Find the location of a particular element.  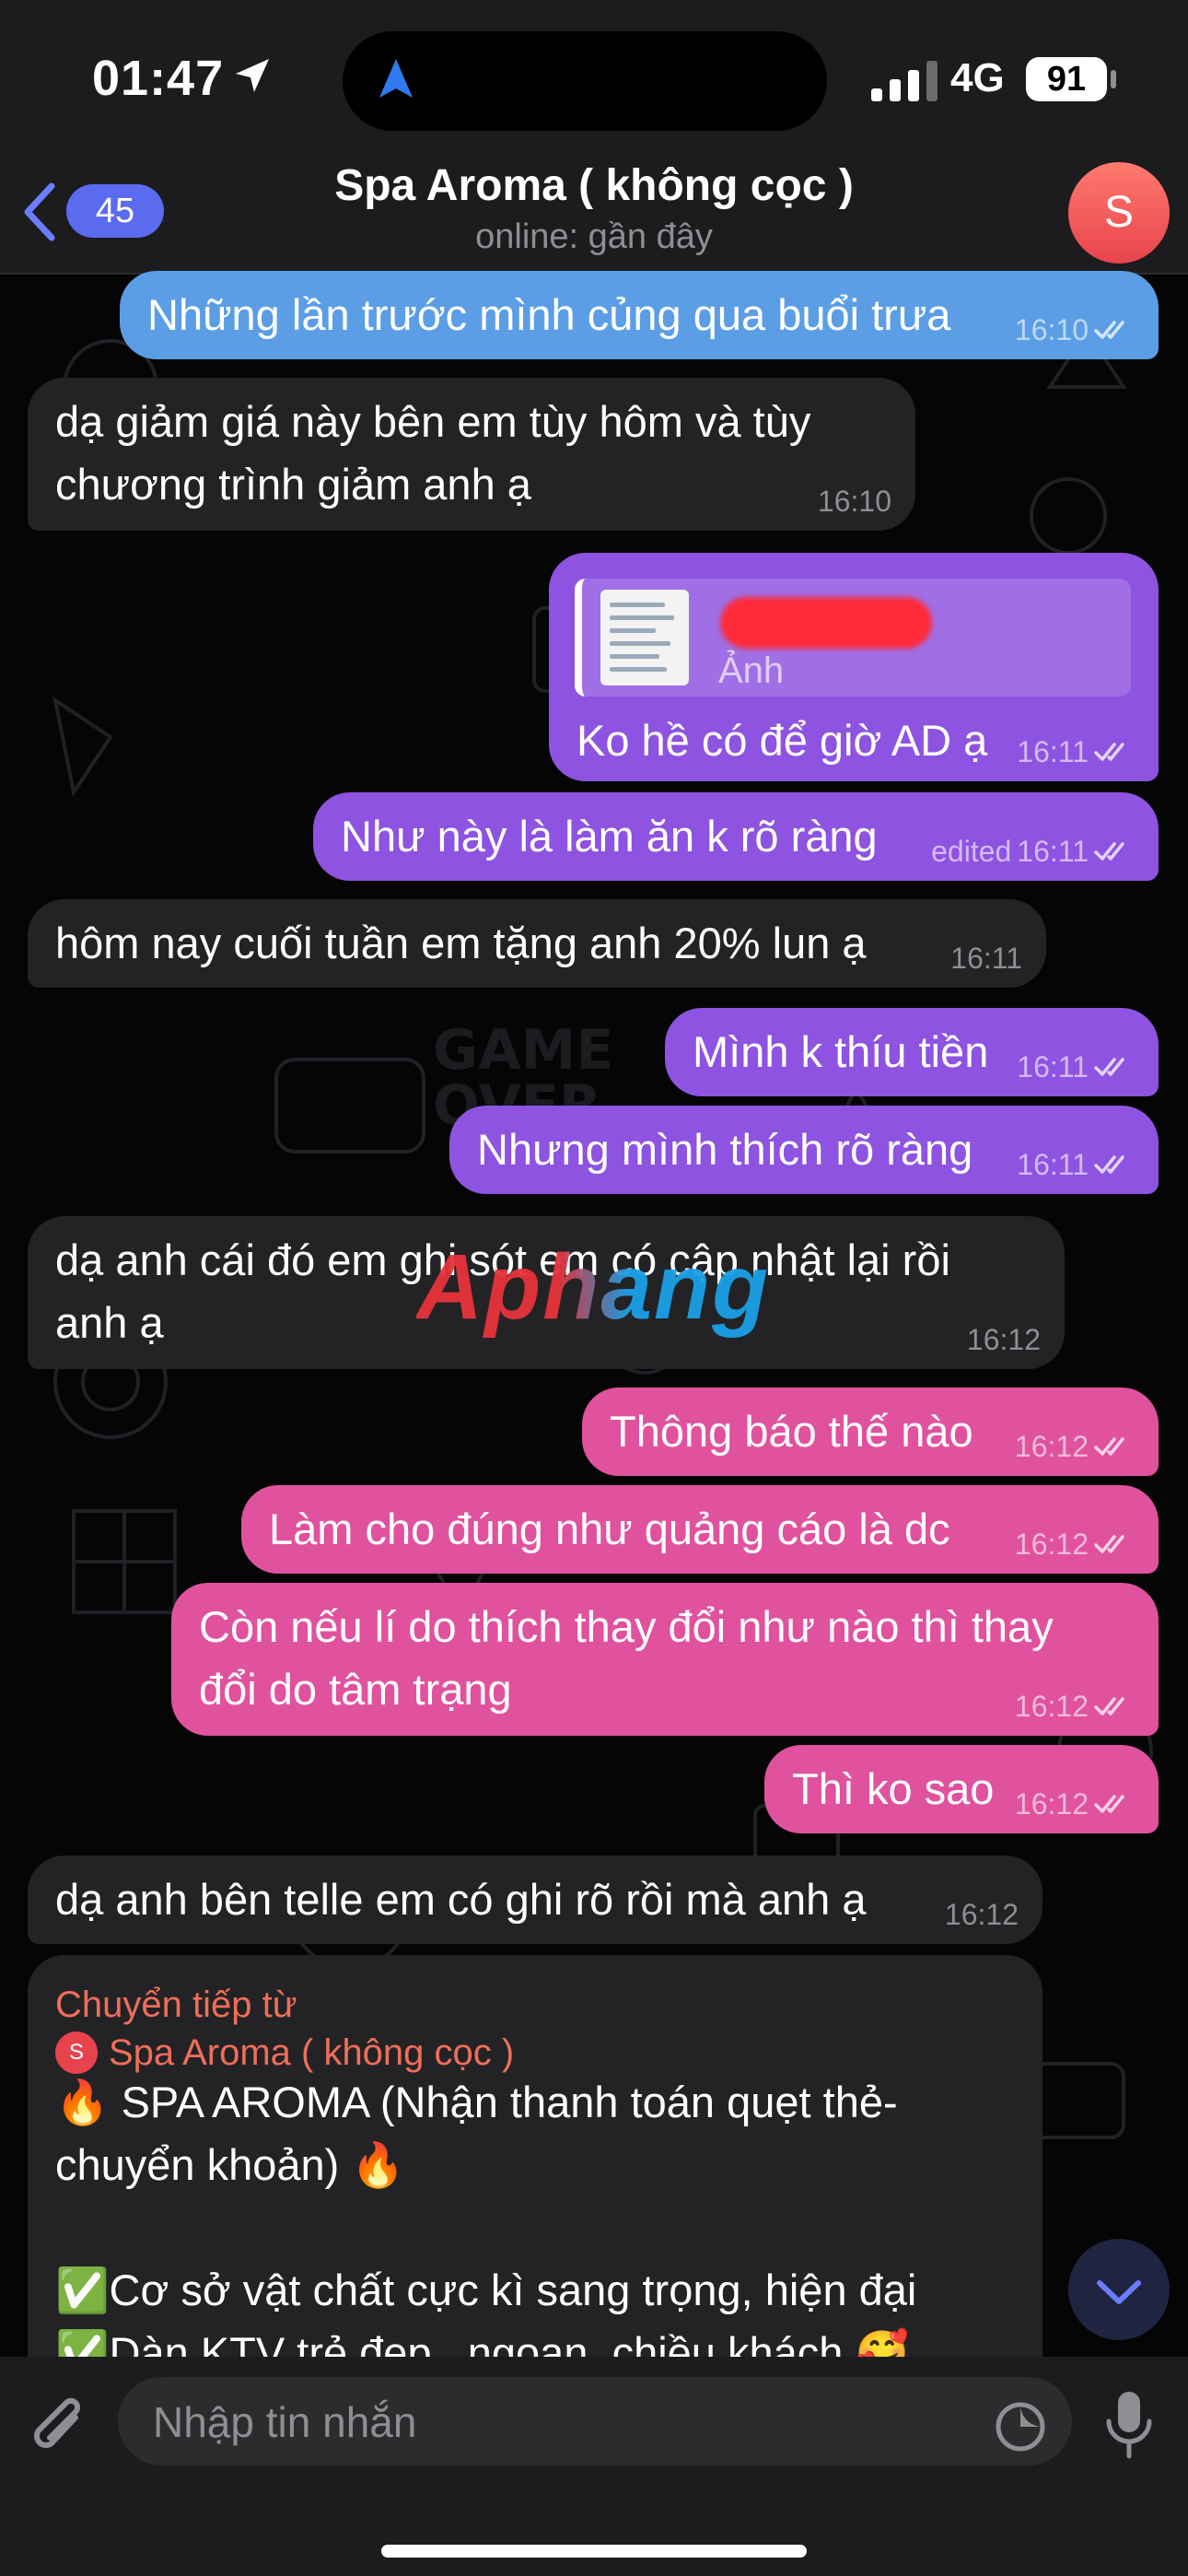

clock: 01:47 is located at coordinates (158, 78).